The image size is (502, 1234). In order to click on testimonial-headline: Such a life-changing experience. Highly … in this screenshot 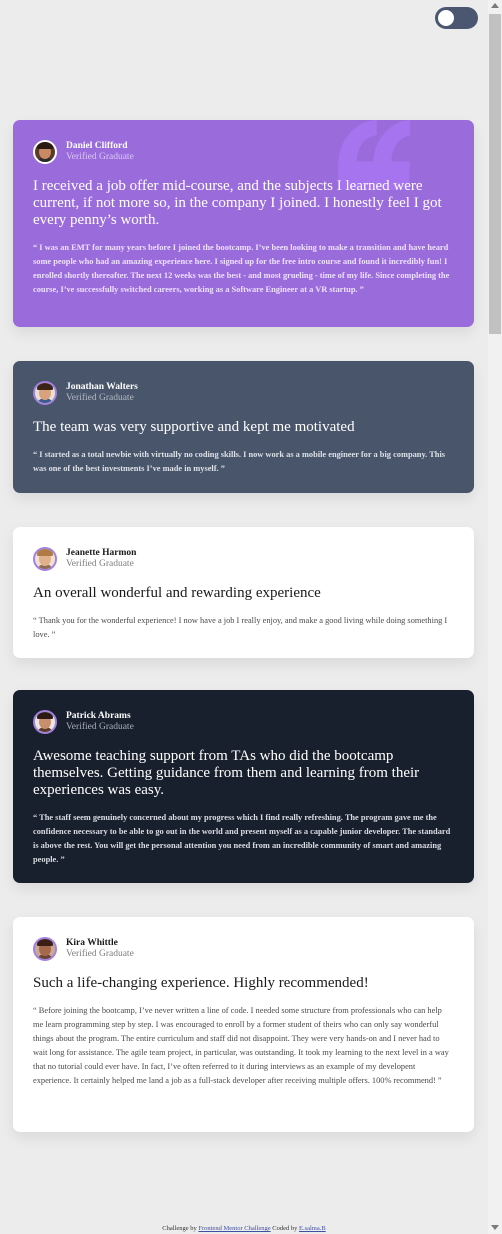, I will do `click(201, 983)`.